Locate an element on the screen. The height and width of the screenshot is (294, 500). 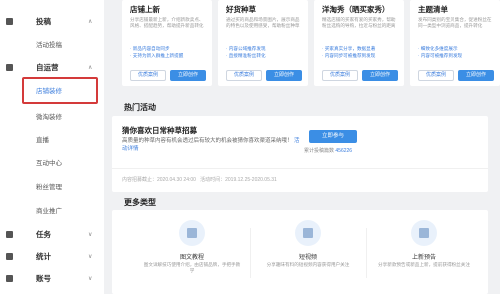
sidebar-item-fan-management: 粉丝管理 is located at coordinates (52, 186).